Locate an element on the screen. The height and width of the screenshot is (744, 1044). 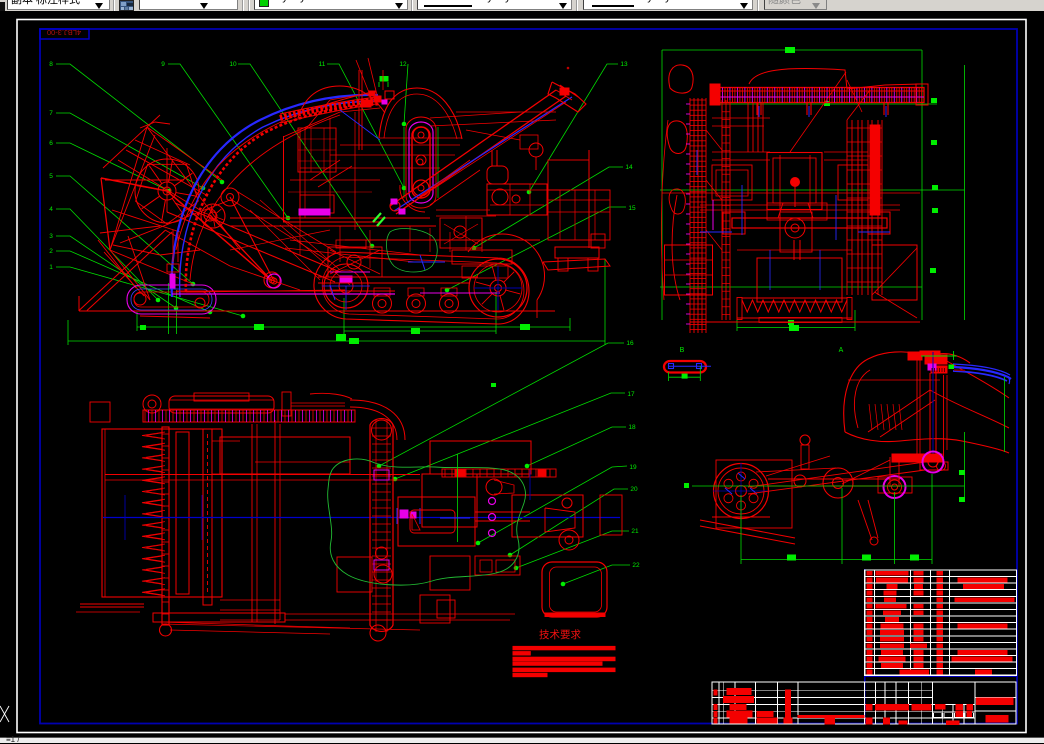
svg-text: 3 is located at coordinates (51, 236).